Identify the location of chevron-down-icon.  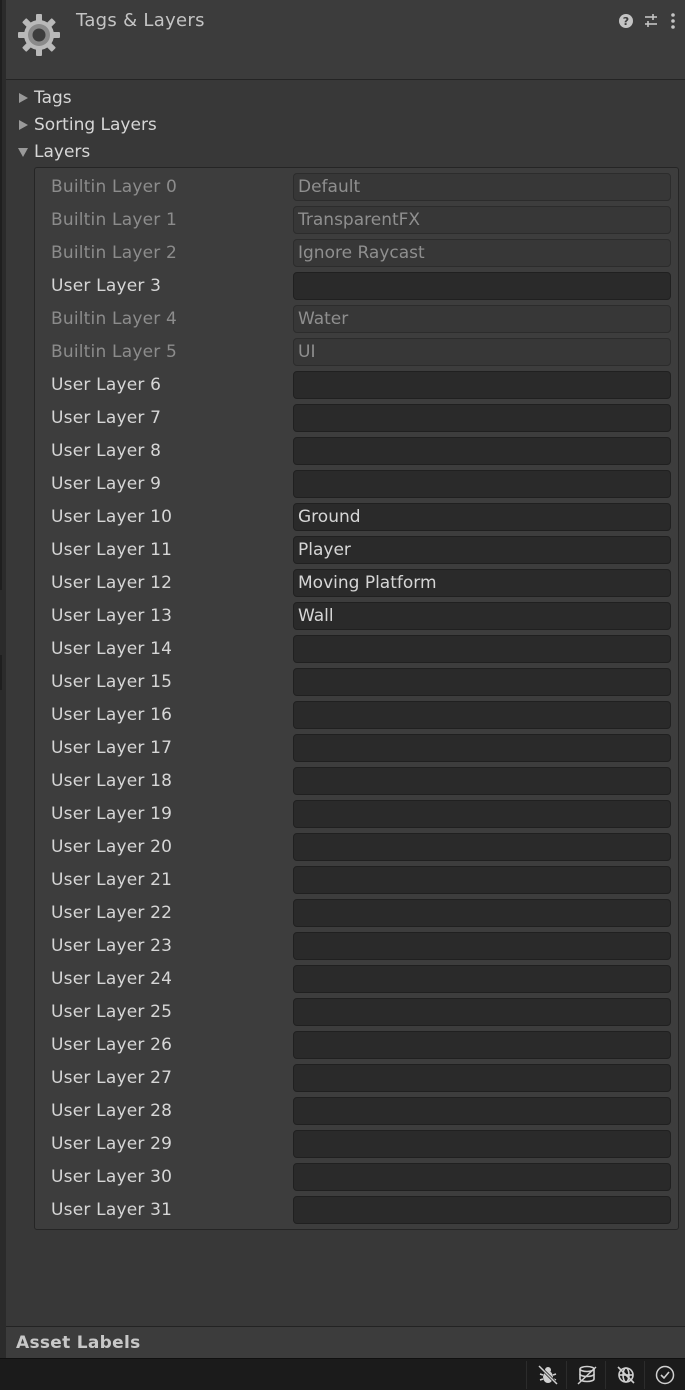
(23, 152).